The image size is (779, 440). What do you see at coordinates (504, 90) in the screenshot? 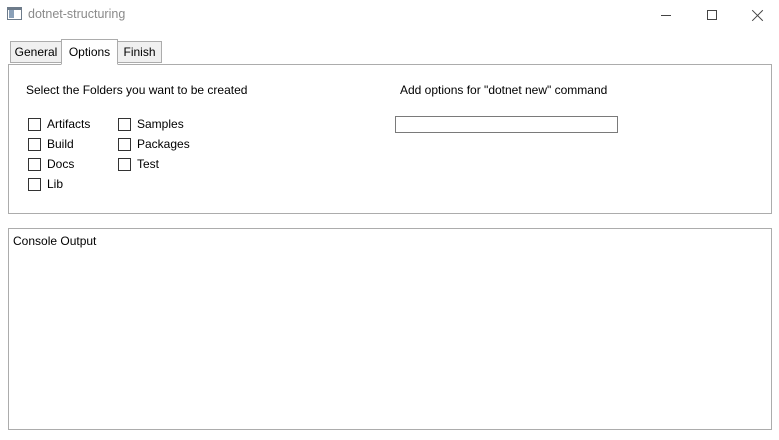
I see `command-options-label: Add options for "dotnet new" command` at bounding box center [504, 90].